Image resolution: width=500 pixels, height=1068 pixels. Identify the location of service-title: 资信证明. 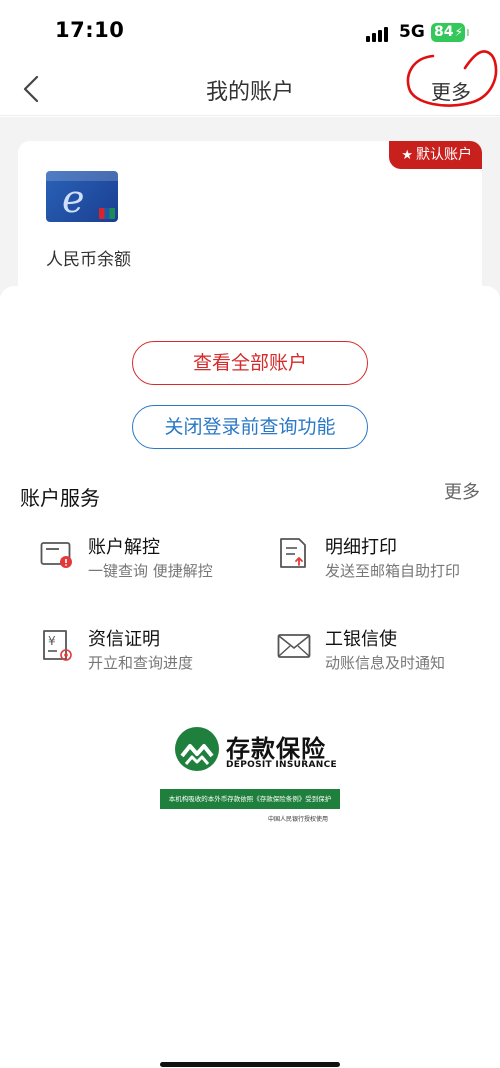
(124, 639).